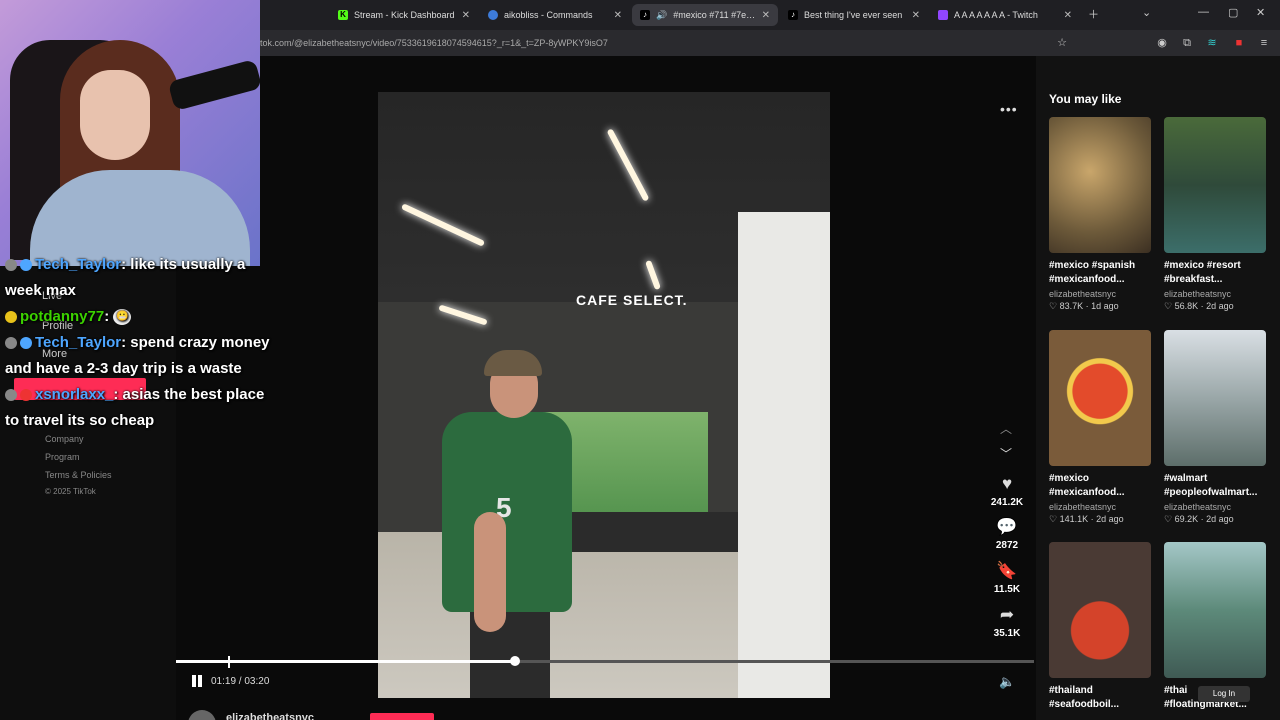 The width and height of the screenshot is (1280, 720). Describe the element at coordinates (1007, 682) in the screenshot. I see `volume-icon: 🔈` at that location.